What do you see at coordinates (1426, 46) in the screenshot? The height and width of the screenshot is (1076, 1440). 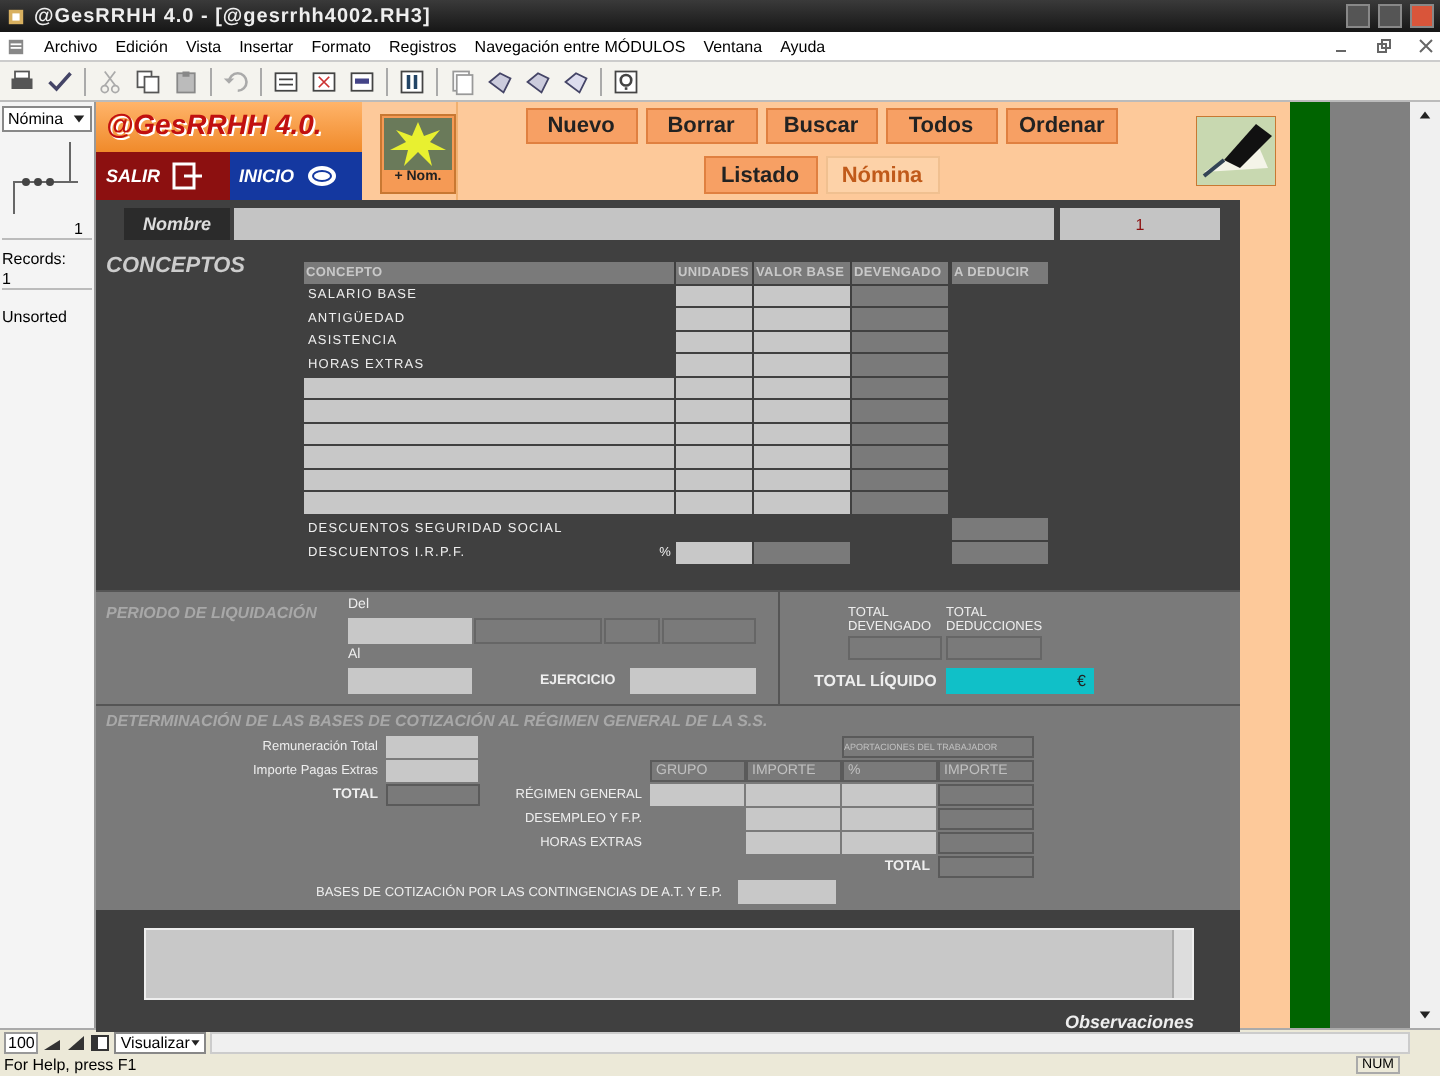 I see `close-icon` at bounding box center [1426, 46].